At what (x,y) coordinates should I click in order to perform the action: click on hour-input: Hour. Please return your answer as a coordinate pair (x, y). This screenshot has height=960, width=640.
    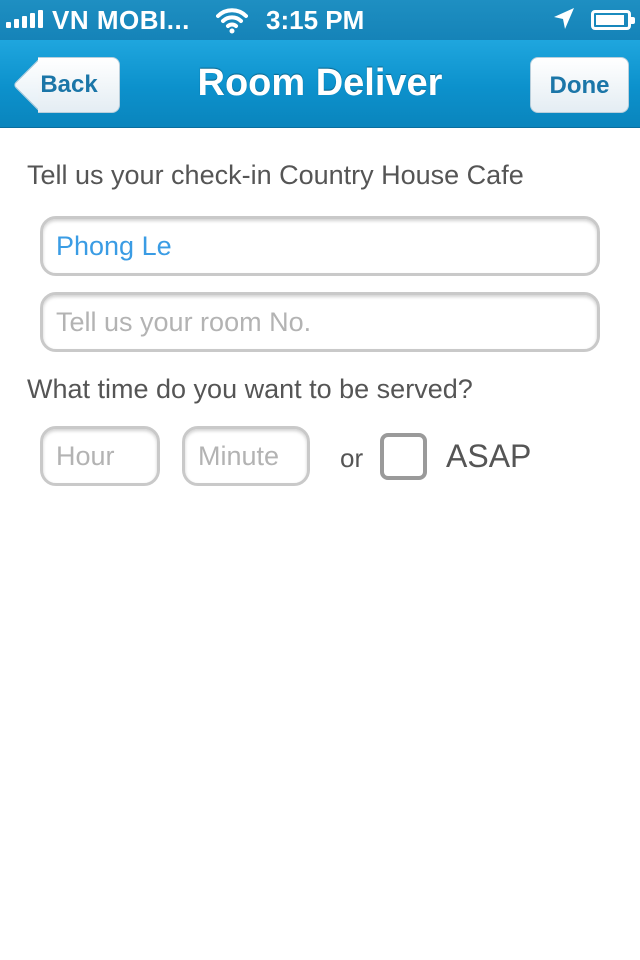
    Looking at the image, I should click on (100, 456).